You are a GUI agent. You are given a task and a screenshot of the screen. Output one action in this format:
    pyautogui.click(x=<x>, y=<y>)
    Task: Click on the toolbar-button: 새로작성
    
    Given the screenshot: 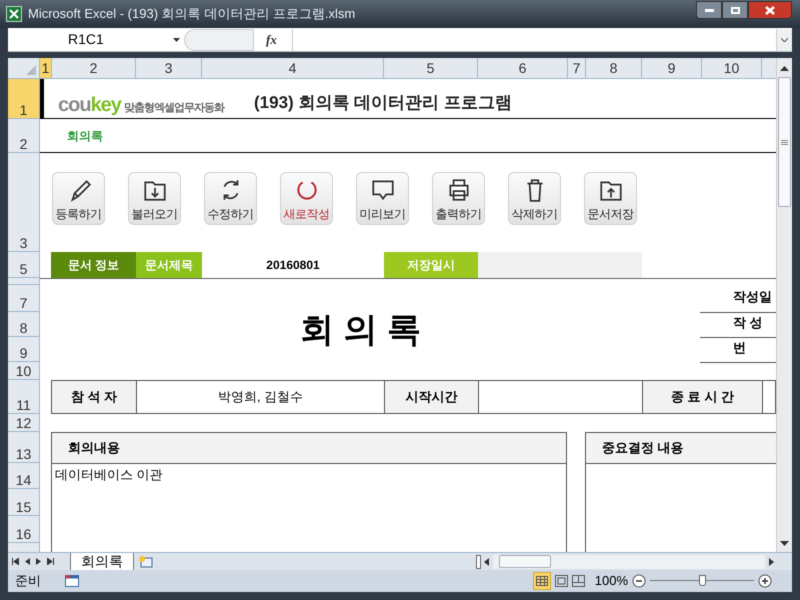 What is the action you would take?
    pyautogui.click(x=306, y=198)
    